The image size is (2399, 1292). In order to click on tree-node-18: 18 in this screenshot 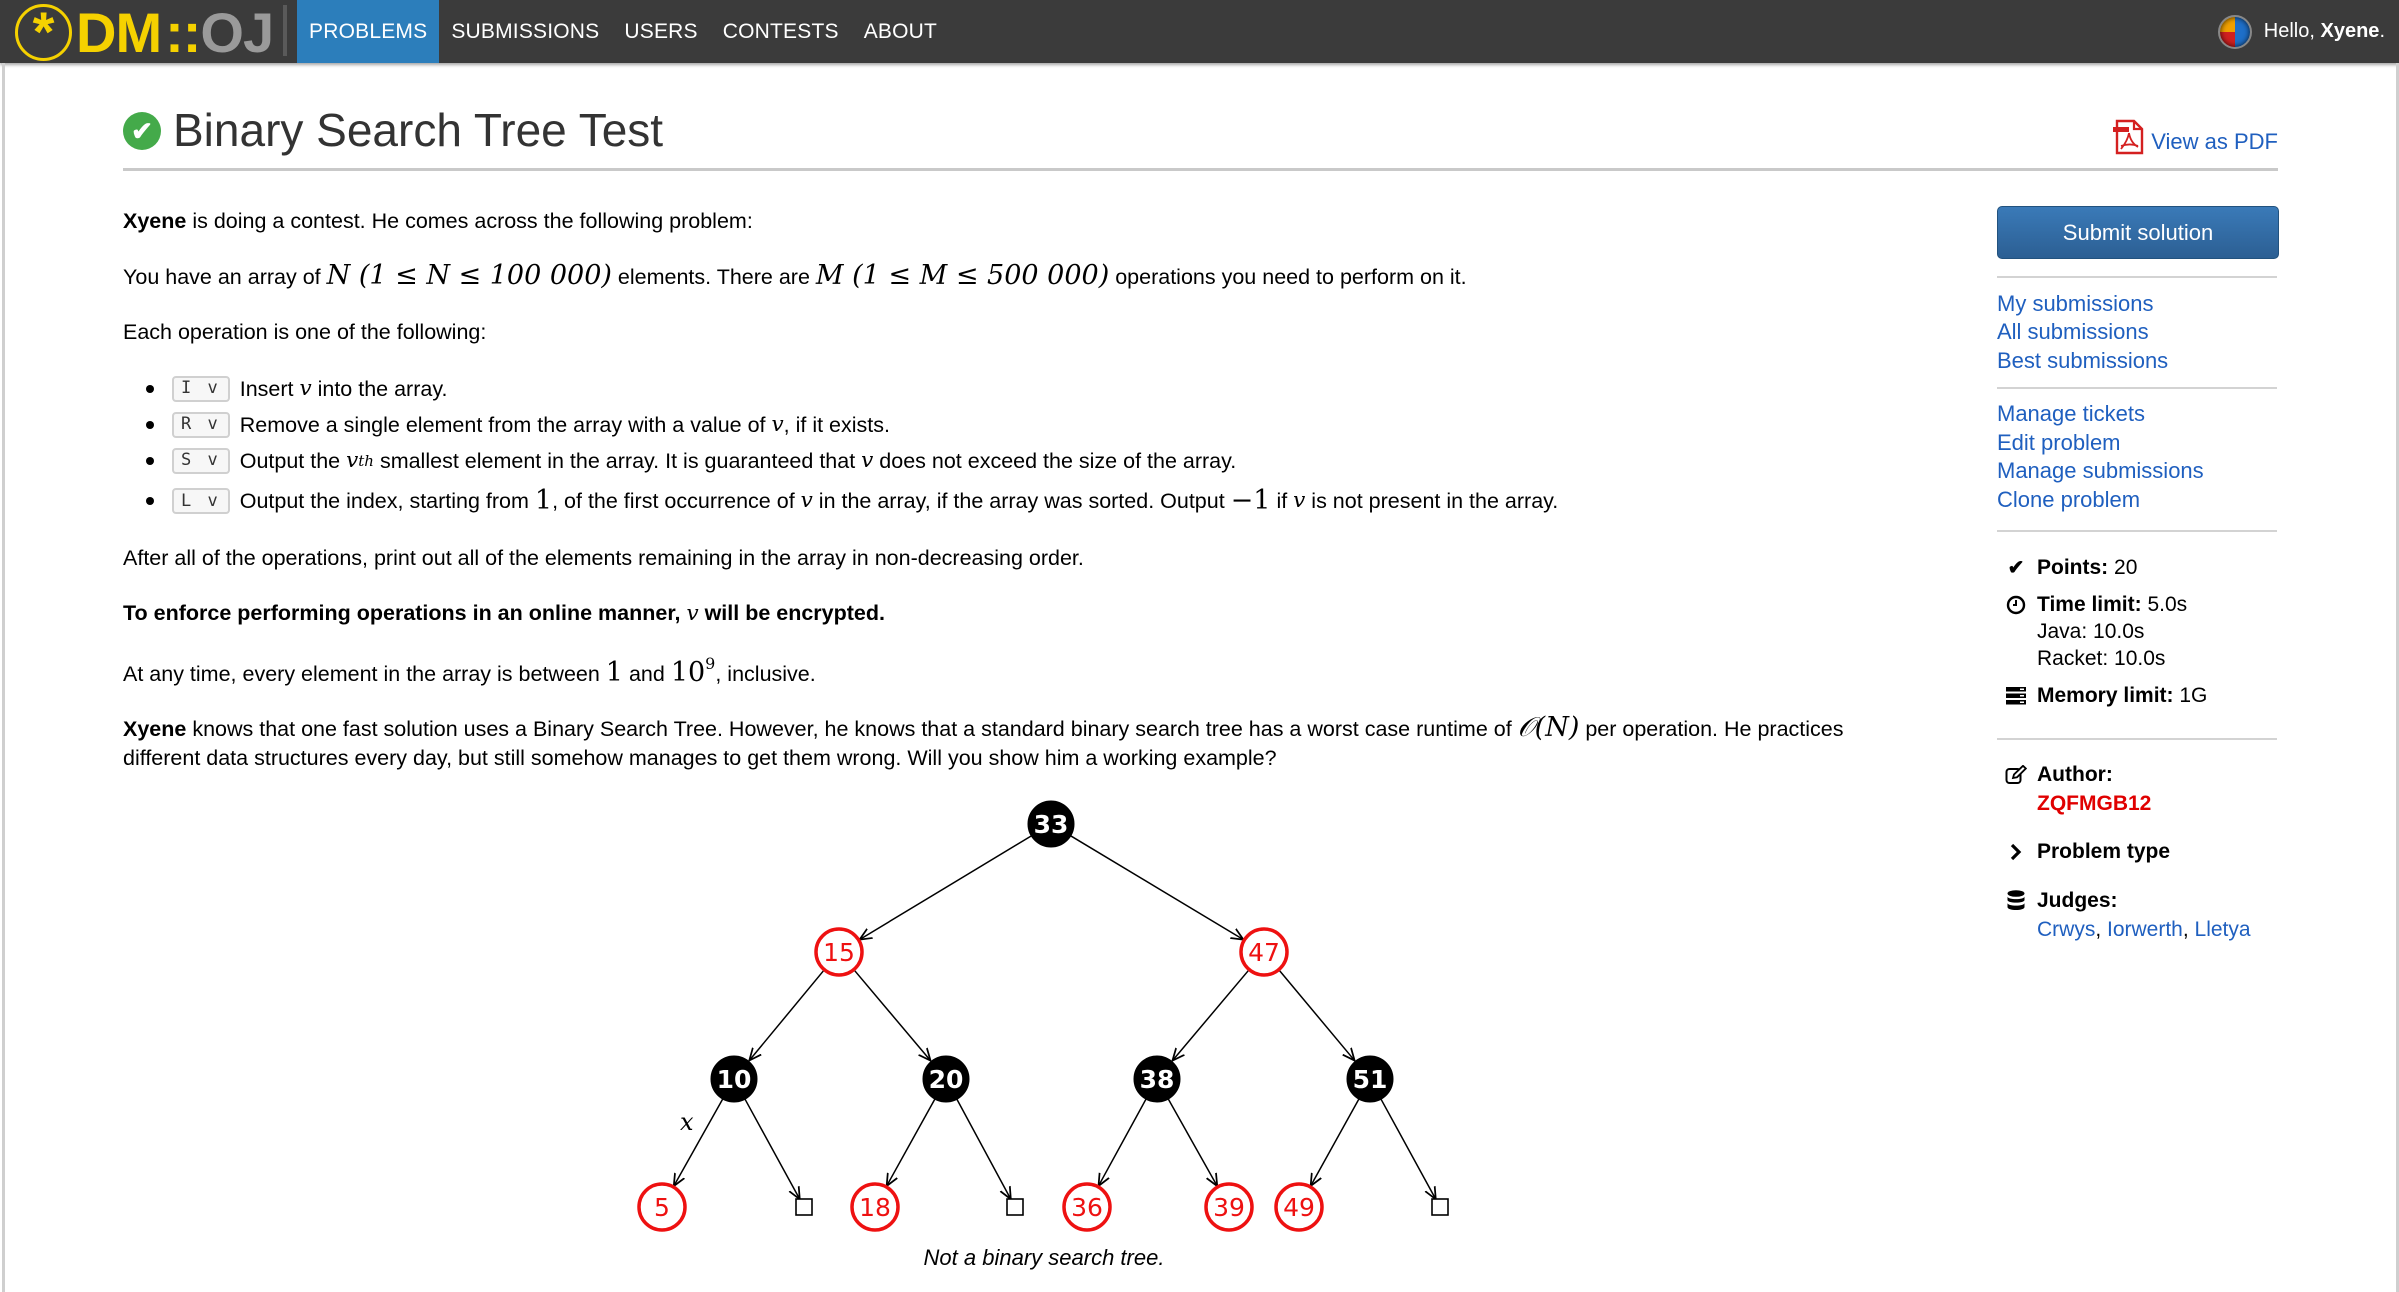, I will do `click(875, 1207)`.